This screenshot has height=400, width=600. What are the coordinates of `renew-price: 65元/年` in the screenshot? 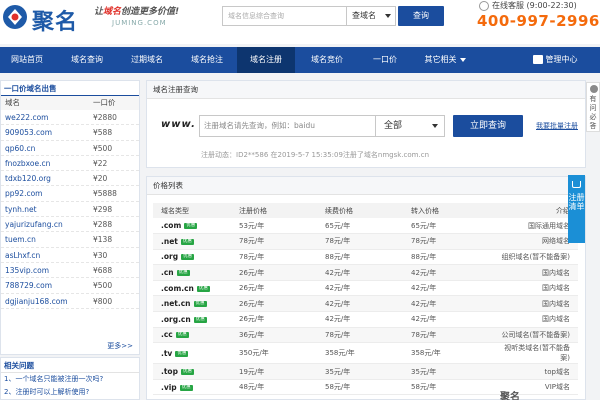 It's located at (368, 226).